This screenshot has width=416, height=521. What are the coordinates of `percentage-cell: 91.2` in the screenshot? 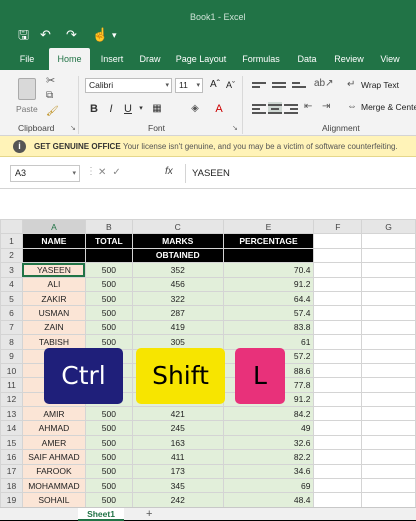 It's located at (268, 284).